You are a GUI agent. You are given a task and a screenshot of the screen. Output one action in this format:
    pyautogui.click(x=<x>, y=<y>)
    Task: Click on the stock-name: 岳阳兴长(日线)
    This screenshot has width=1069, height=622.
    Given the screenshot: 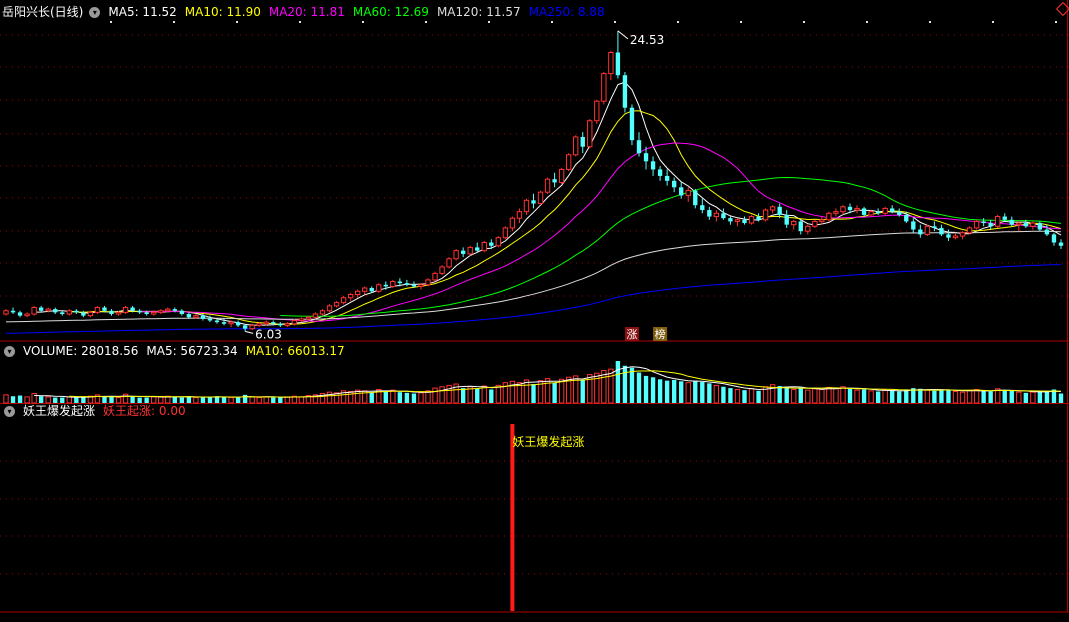 What is the action you would take?
    pyautogui.click(x=42, y=12)
    